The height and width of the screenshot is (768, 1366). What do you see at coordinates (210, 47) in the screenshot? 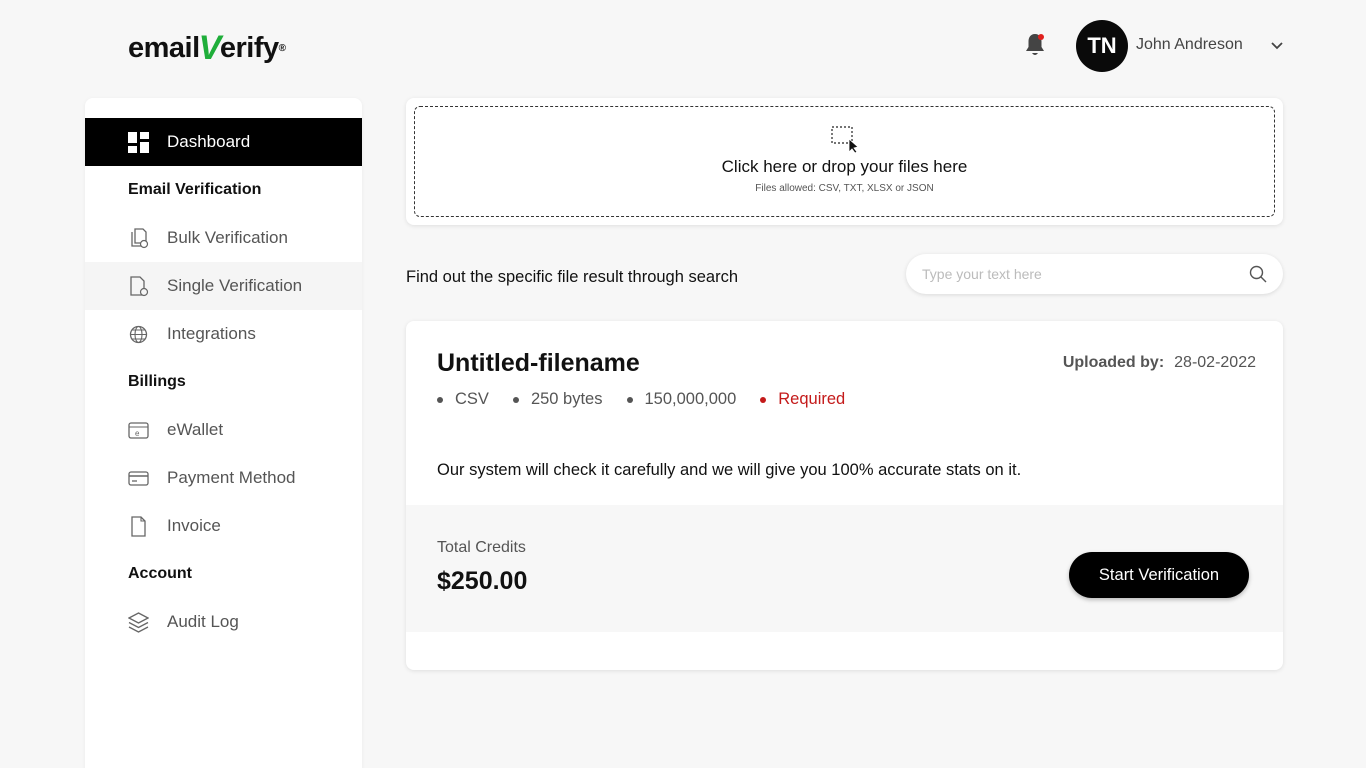
I see `logo-check-v: V` at bounding box center [210, 47].